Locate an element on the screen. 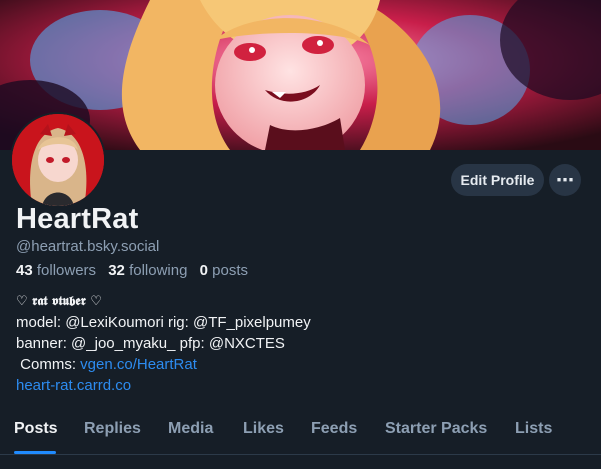 This screenshot has width=601, height=469. posts-count: 0 is located at coordinates (203, 270).